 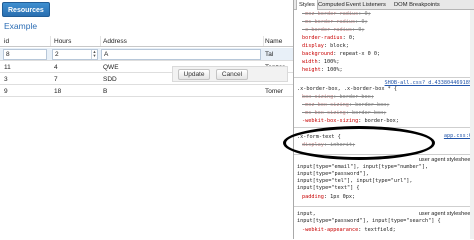 What do you see at coordinates (318, 62) in the screenshot?
I see `css-declaration: width: 100%;` at bounding box center [318, 62].